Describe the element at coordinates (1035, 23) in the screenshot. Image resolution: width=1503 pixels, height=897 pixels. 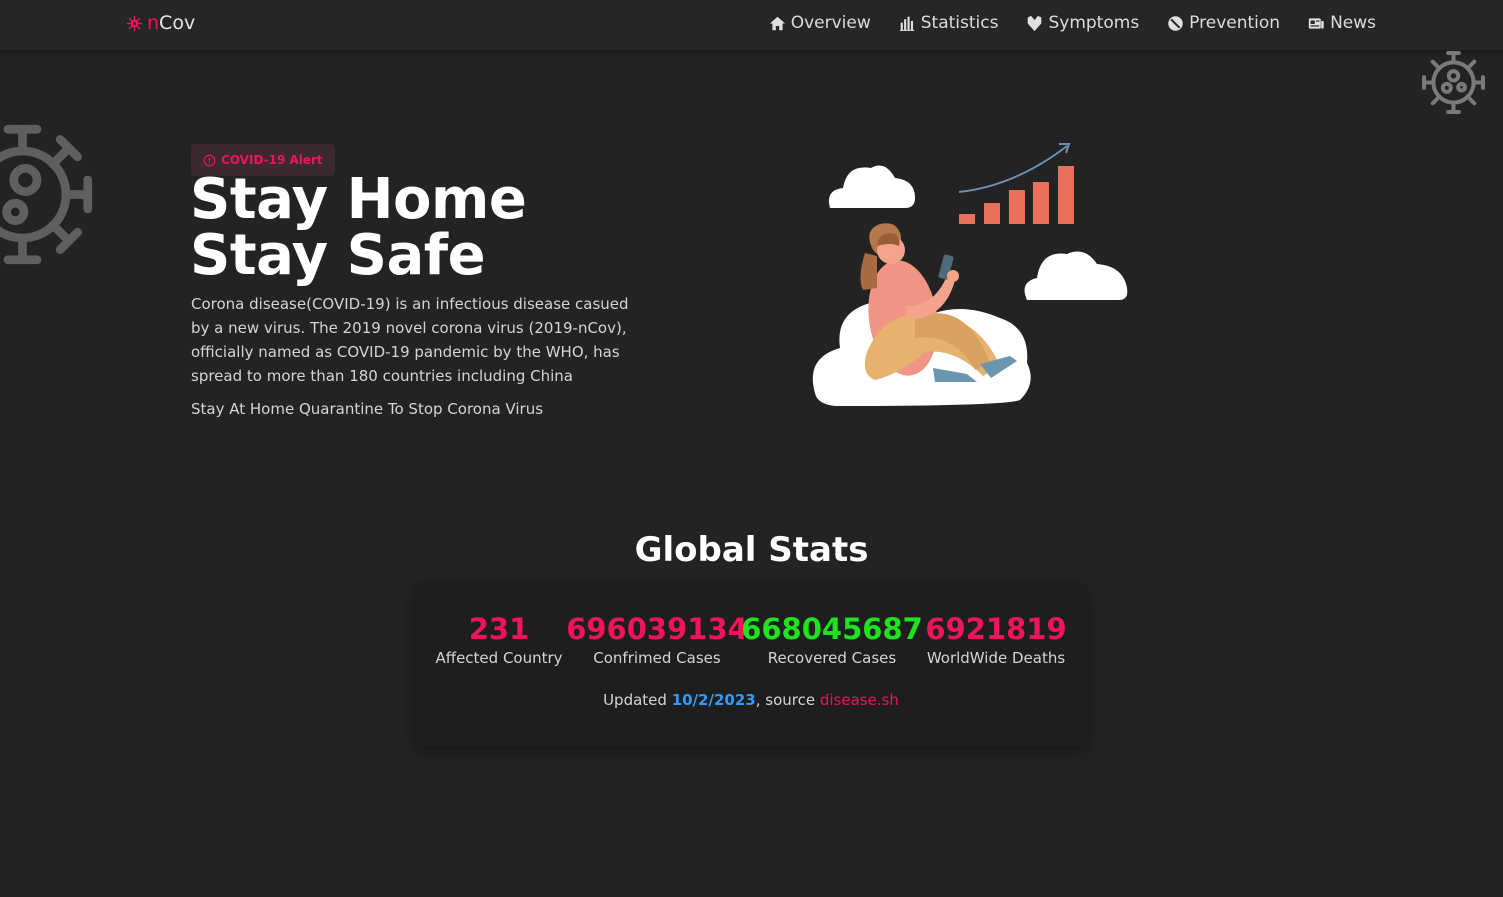
I see `symptoms-icon` at that location.